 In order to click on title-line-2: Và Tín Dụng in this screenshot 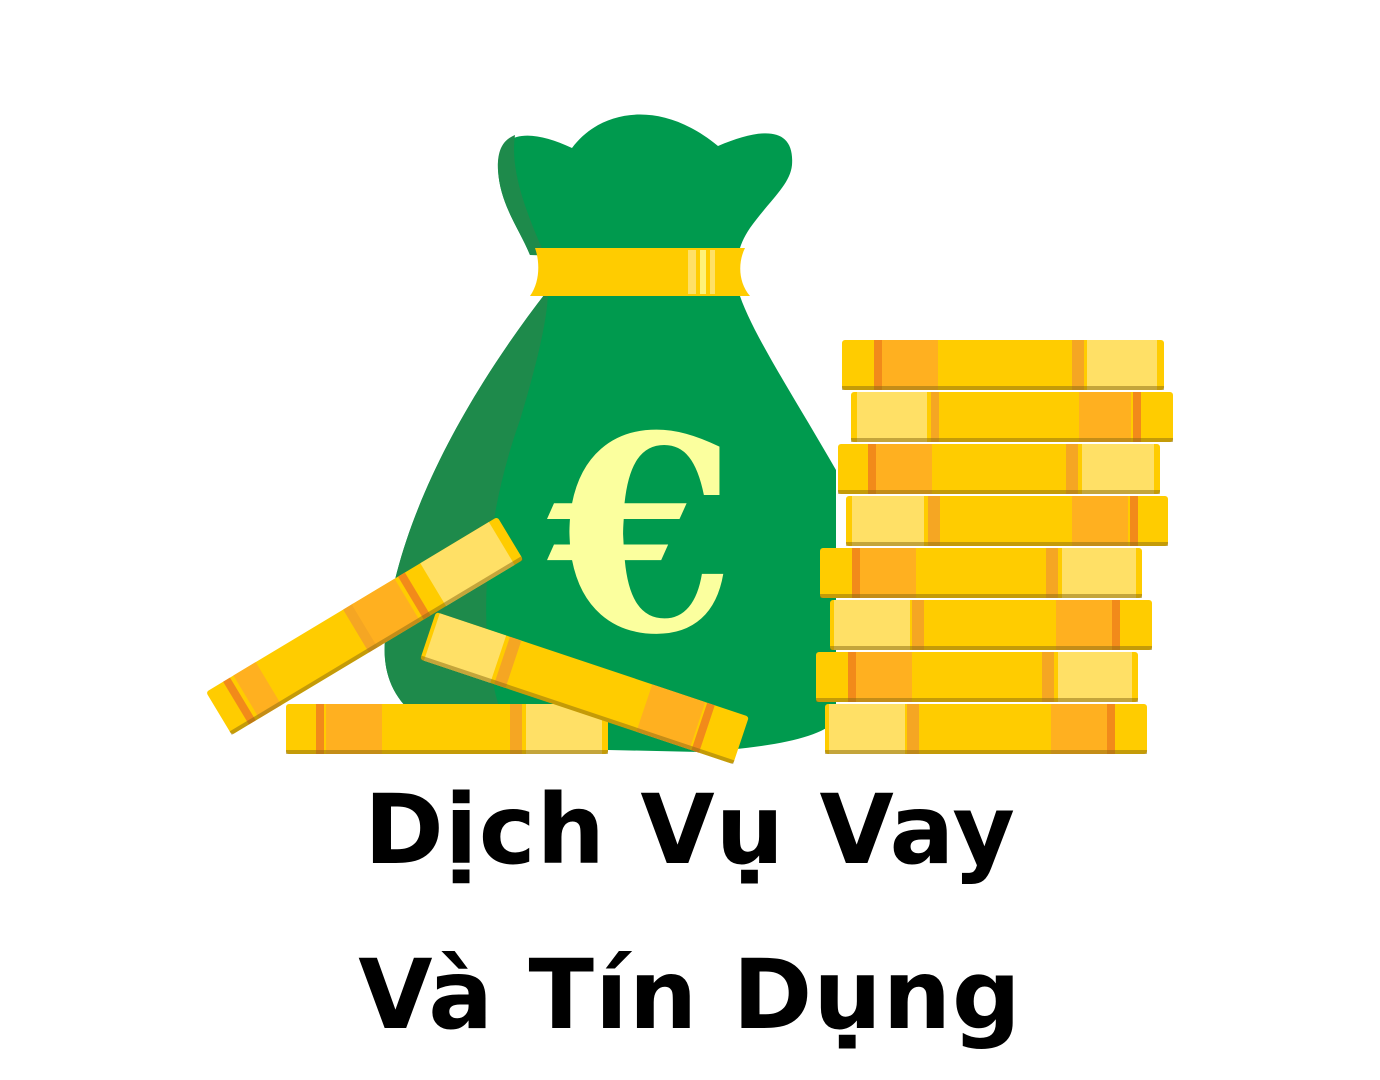, I will do `click(690, 995)`.